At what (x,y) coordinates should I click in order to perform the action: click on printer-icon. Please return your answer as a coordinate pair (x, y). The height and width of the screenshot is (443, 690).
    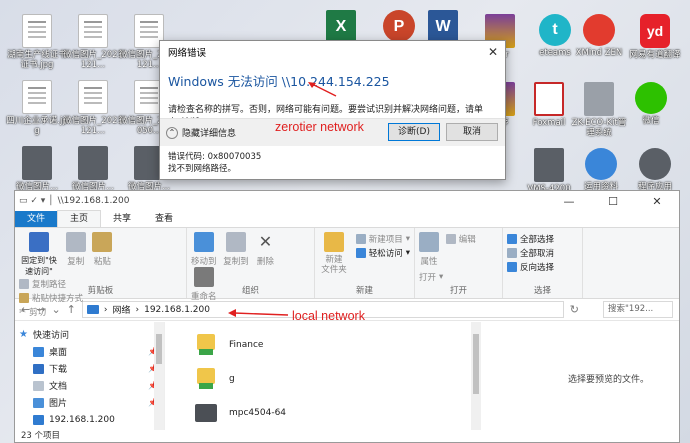
    Looking at the image, I should click on (206, 413).